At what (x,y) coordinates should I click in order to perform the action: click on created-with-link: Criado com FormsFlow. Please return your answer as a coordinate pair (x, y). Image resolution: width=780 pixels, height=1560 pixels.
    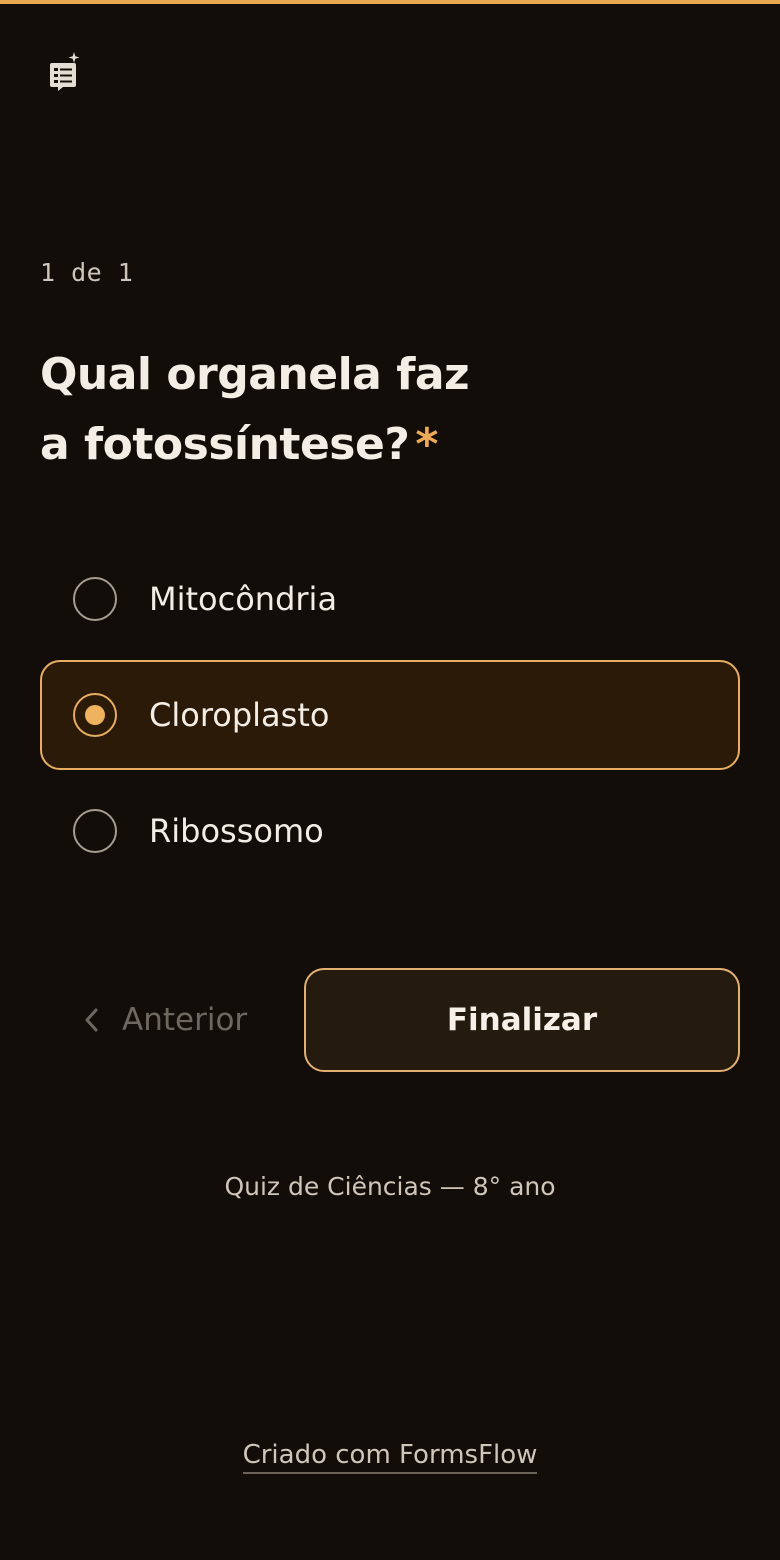
    Looking at the image, I should click on (390, 1457).